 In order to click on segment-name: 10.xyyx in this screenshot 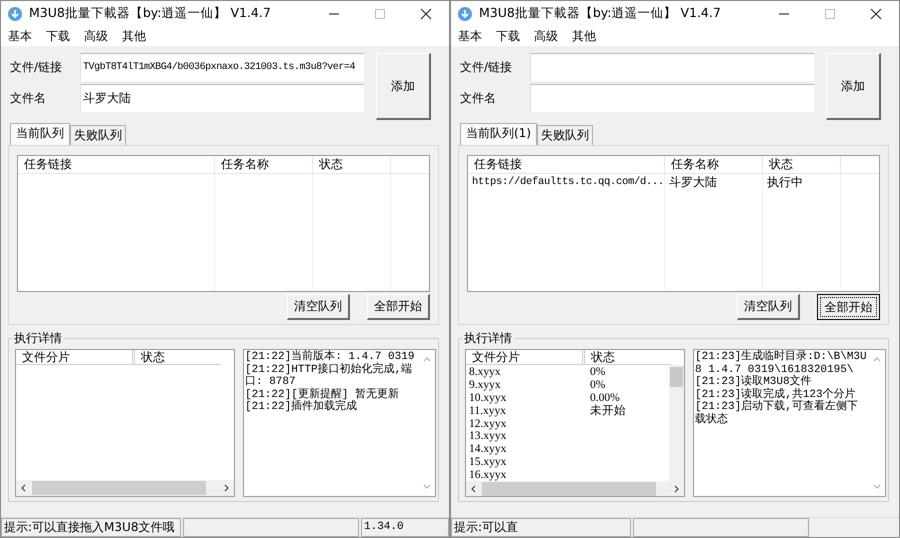, I will do `click(488, 398)`.